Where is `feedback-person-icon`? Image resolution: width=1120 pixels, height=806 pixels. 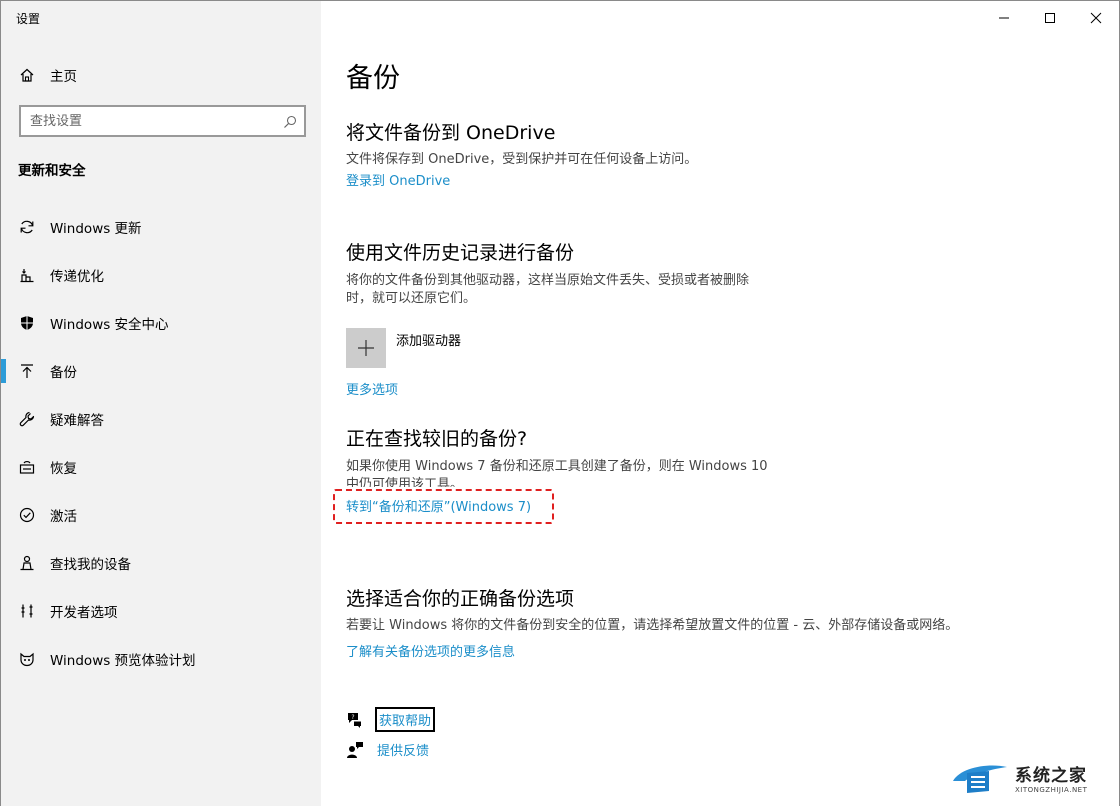 feedback-person-icon is located at coordinates (355, 750).